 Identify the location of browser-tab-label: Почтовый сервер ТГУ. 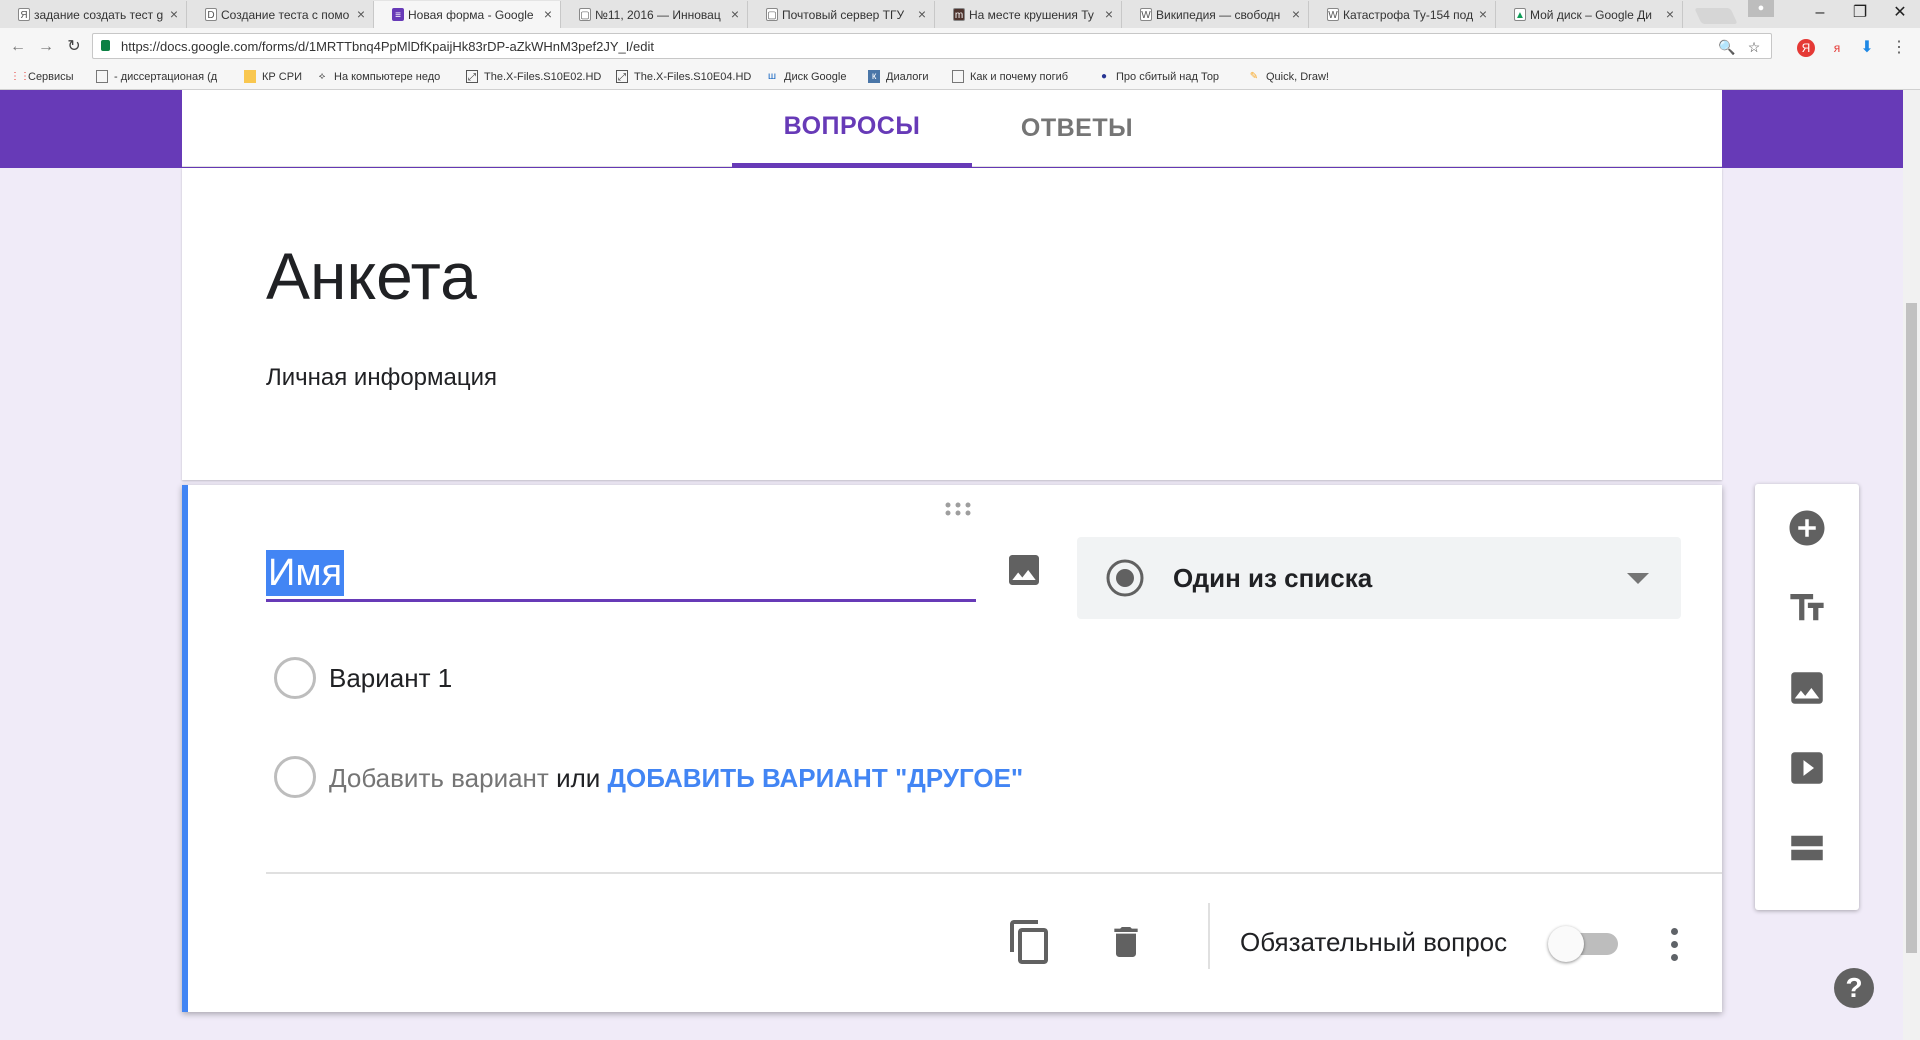
(843, 14).